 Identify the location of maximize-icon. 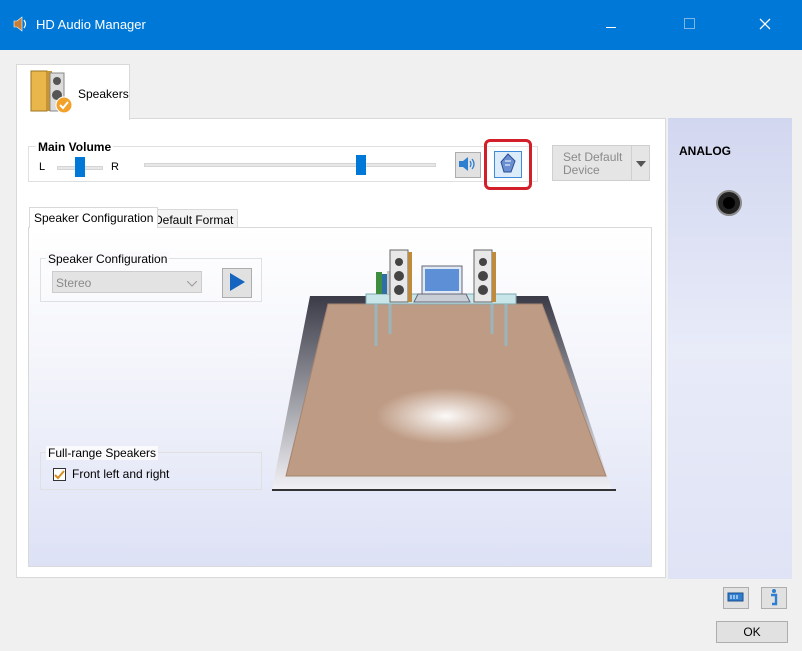
(689, 25).